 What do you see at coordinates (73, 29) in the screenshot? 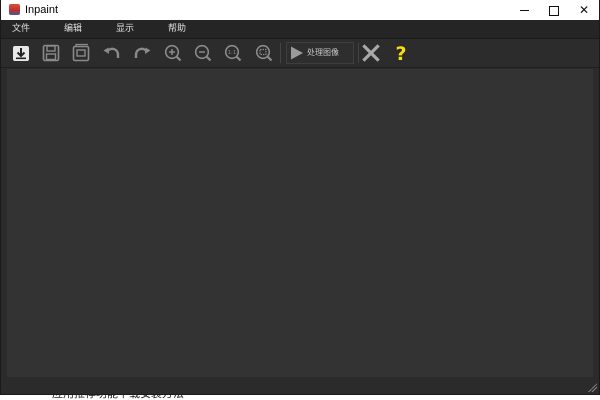
I see `menu-edit: 编辑` at bounding box center [73, 29].